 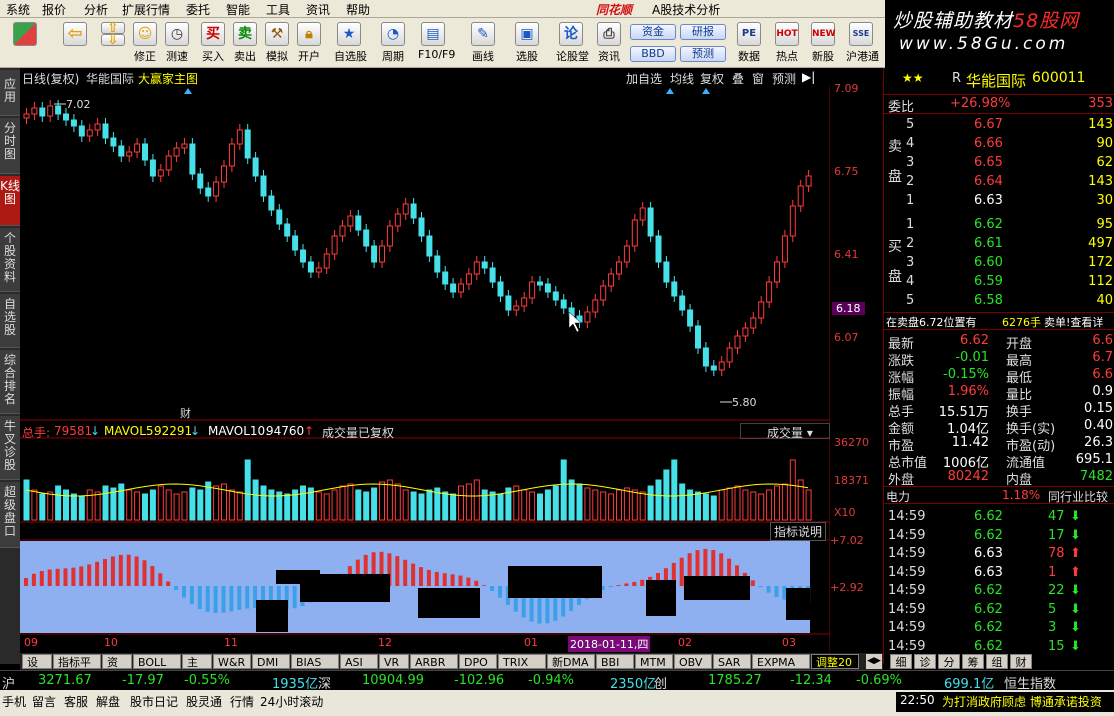 I want to click on footer-commentary: 解盘, so click(x=108, y=701).